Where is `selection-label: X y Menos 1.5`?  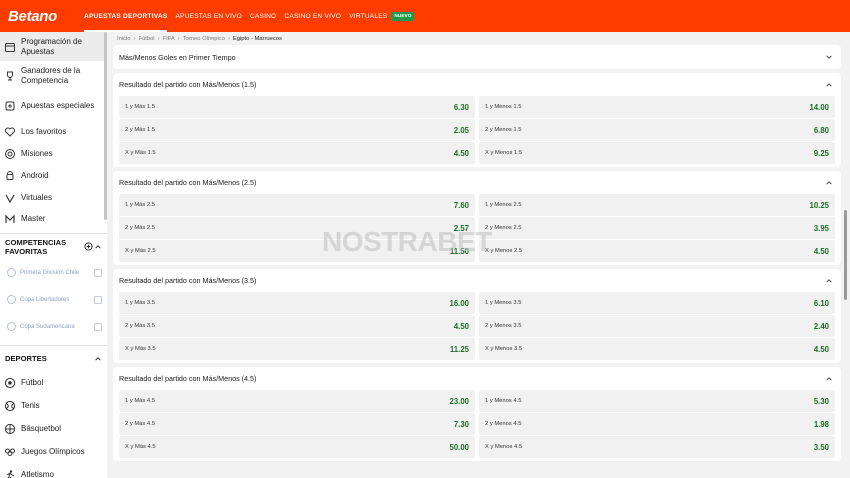 selection-label: X y Menos 1.5 is located at coordinates (504, 153).